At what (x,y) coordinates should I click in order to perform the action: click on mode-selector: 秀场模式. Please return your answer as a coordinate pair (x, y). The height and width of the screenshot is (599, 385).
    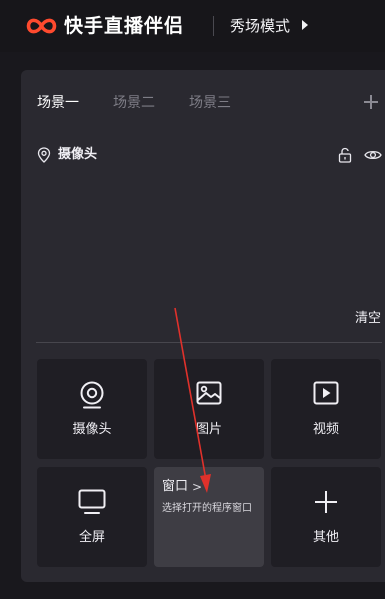
    Looking at the image, I should click on (260, 26).